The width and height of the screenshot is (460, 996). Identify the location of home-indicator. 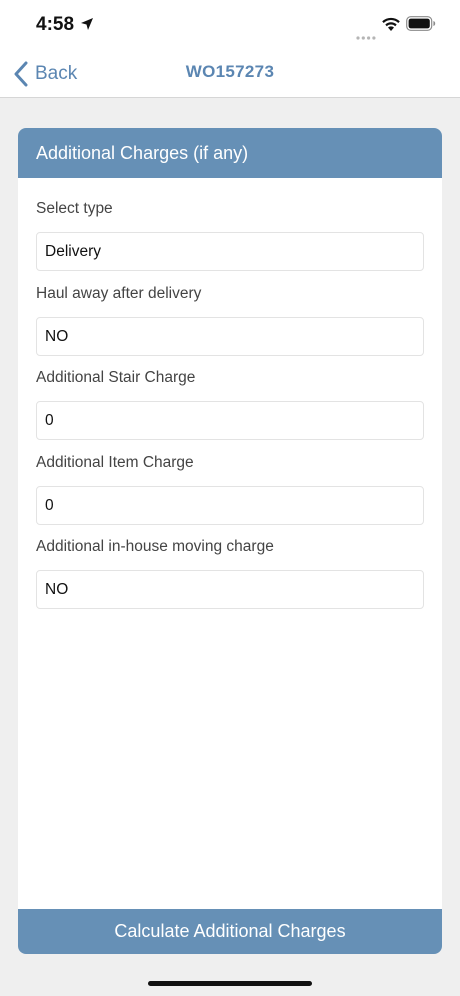
(230, 983).